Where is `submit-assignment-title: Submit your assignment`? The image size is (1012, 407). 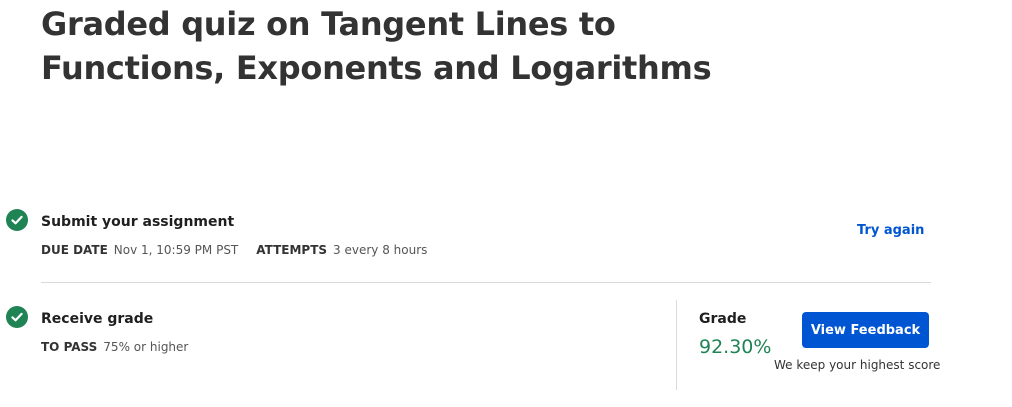 submit-assignment-title: Submit your assignment is located at coordinates (138, 222).